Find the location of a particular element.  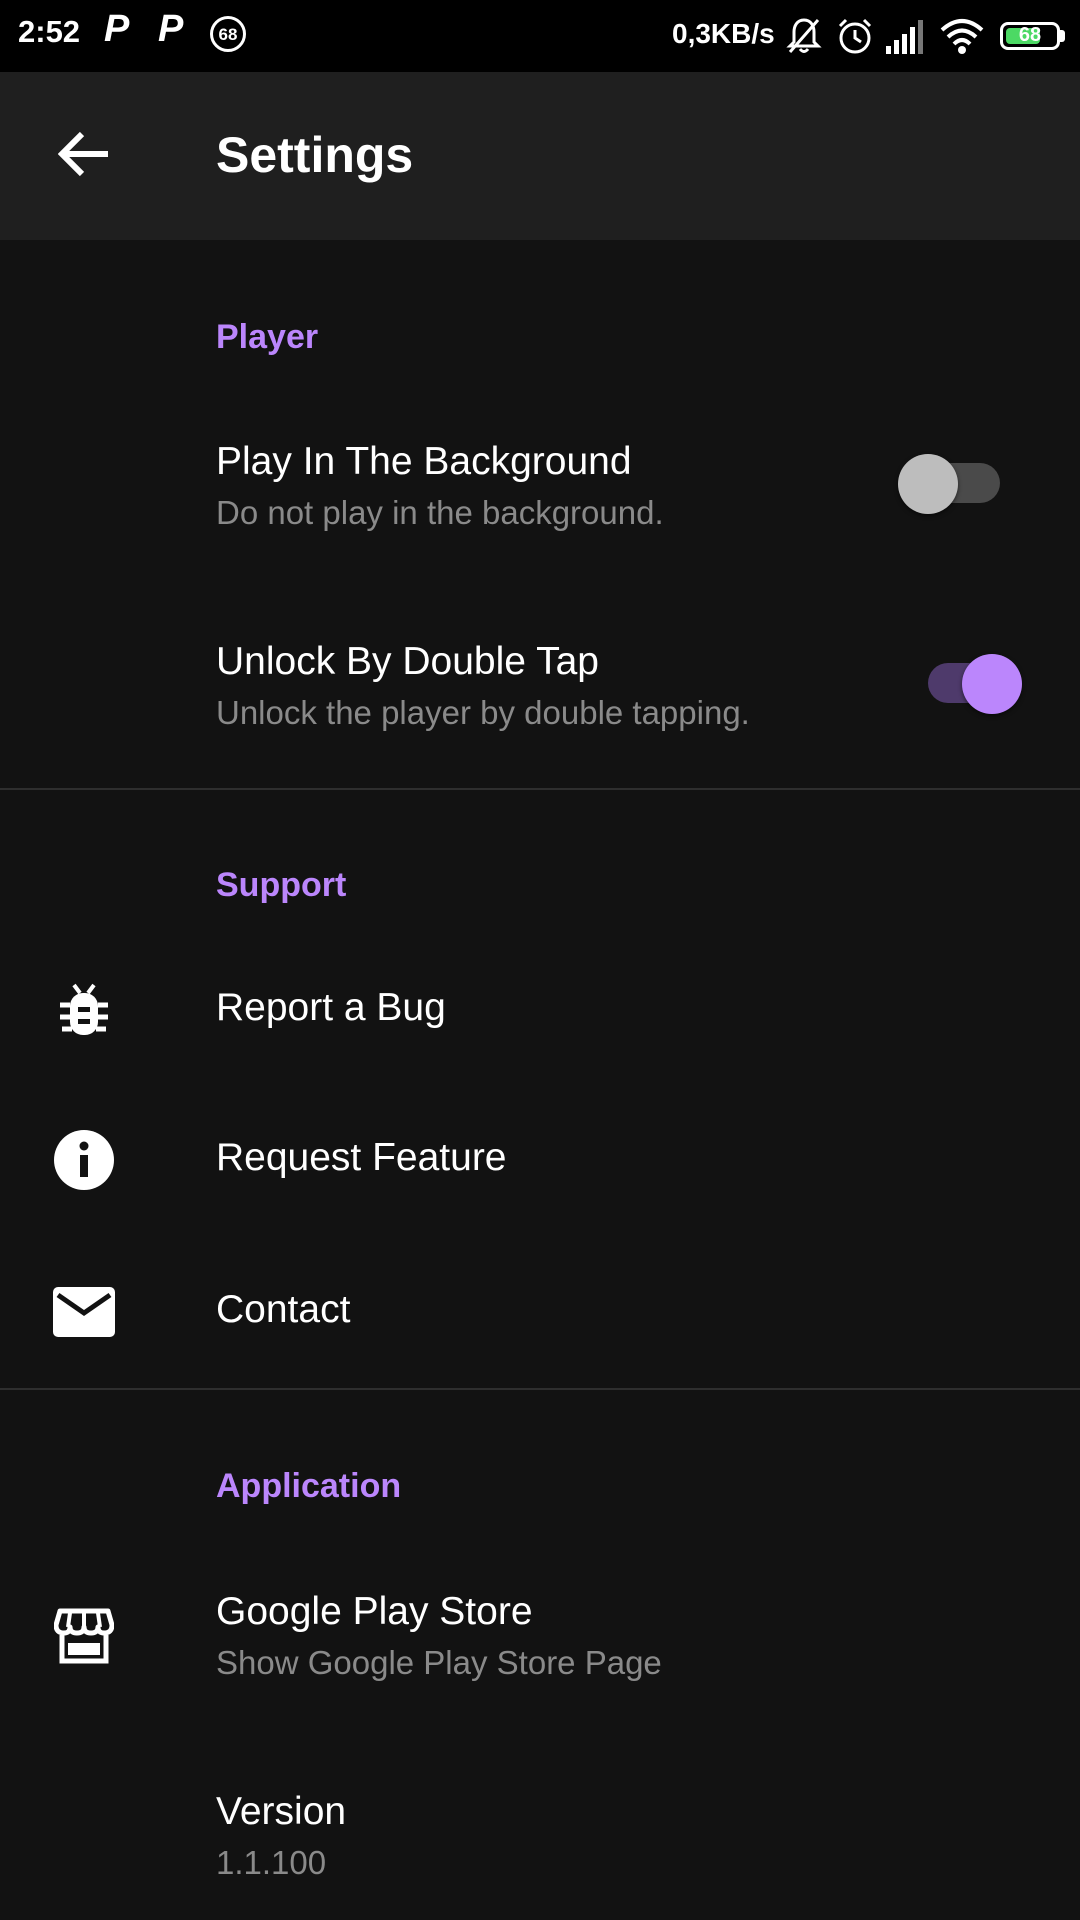

pref-report-a-bug: Report a Bug is located at coordinates (540, 1010).